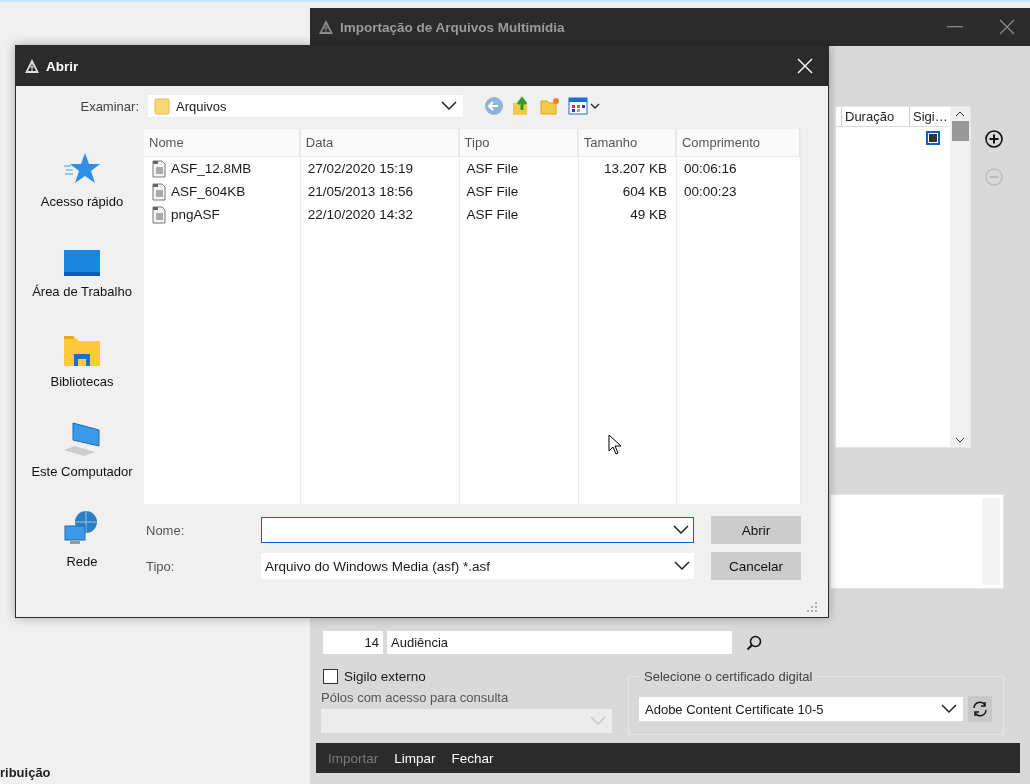 The height and width of the screenshot is (784, 1030). Describe the element at coordinates (960, 131) in the screenshot. I see `scroll-thumb` at that location.